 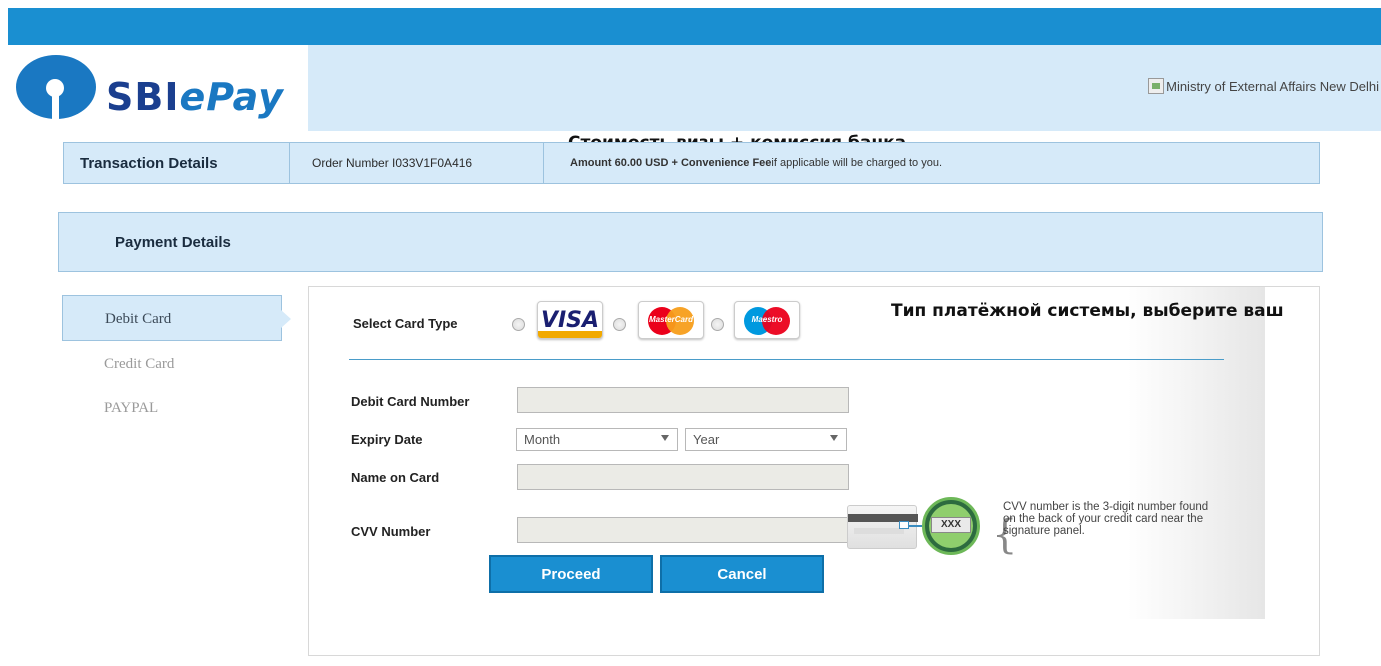 I want to click on name-on-card-label: Name on Card, so click(x=395, y=477).